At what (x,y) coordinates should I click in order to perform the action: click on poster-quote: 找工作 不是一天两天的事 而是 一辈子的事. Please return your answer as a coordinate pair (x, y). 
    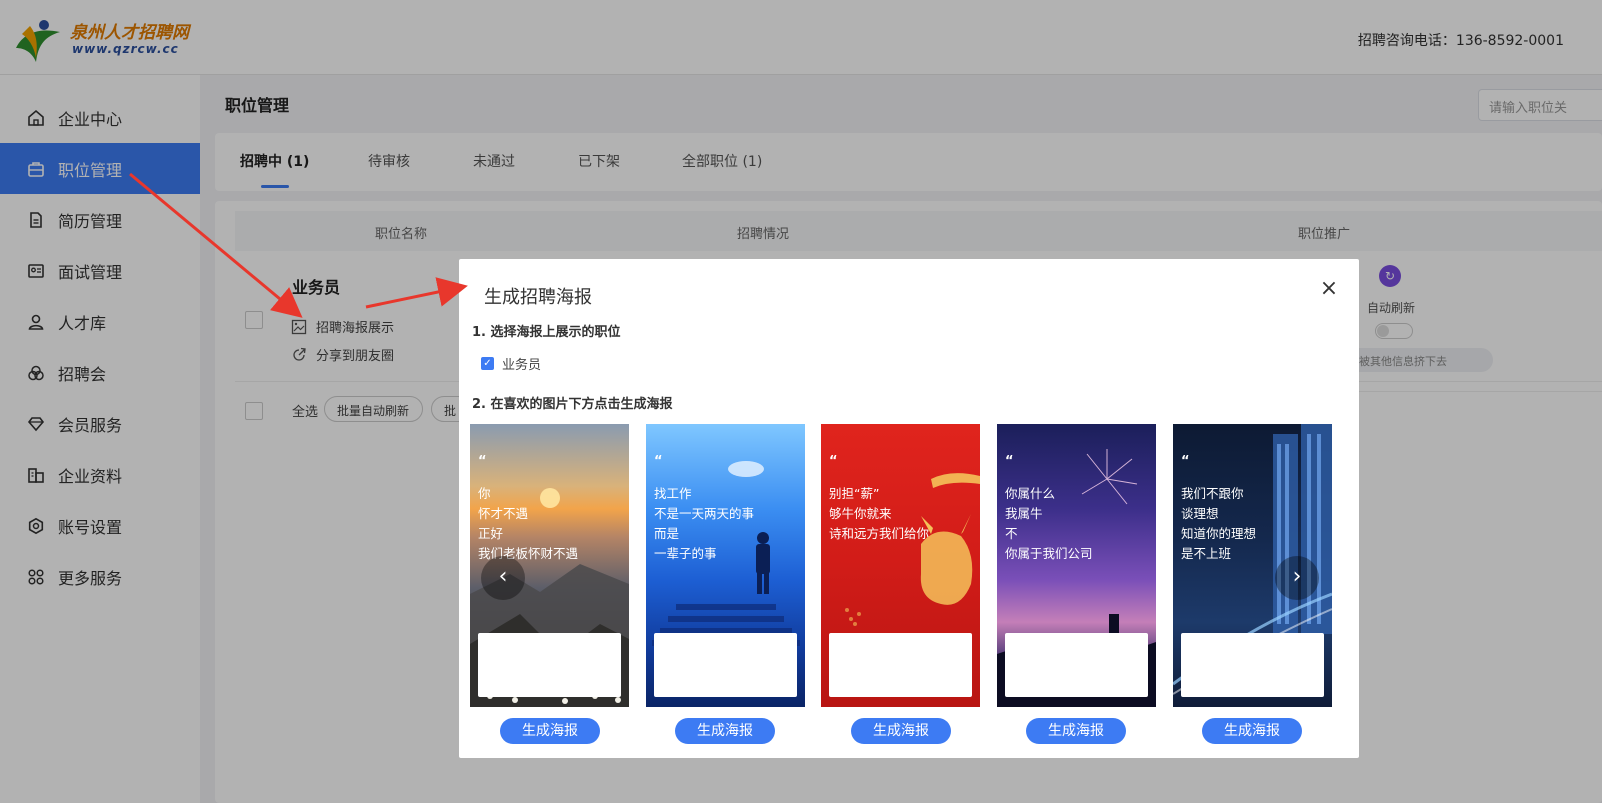
    Looking at the image, I should click on (704, 524).